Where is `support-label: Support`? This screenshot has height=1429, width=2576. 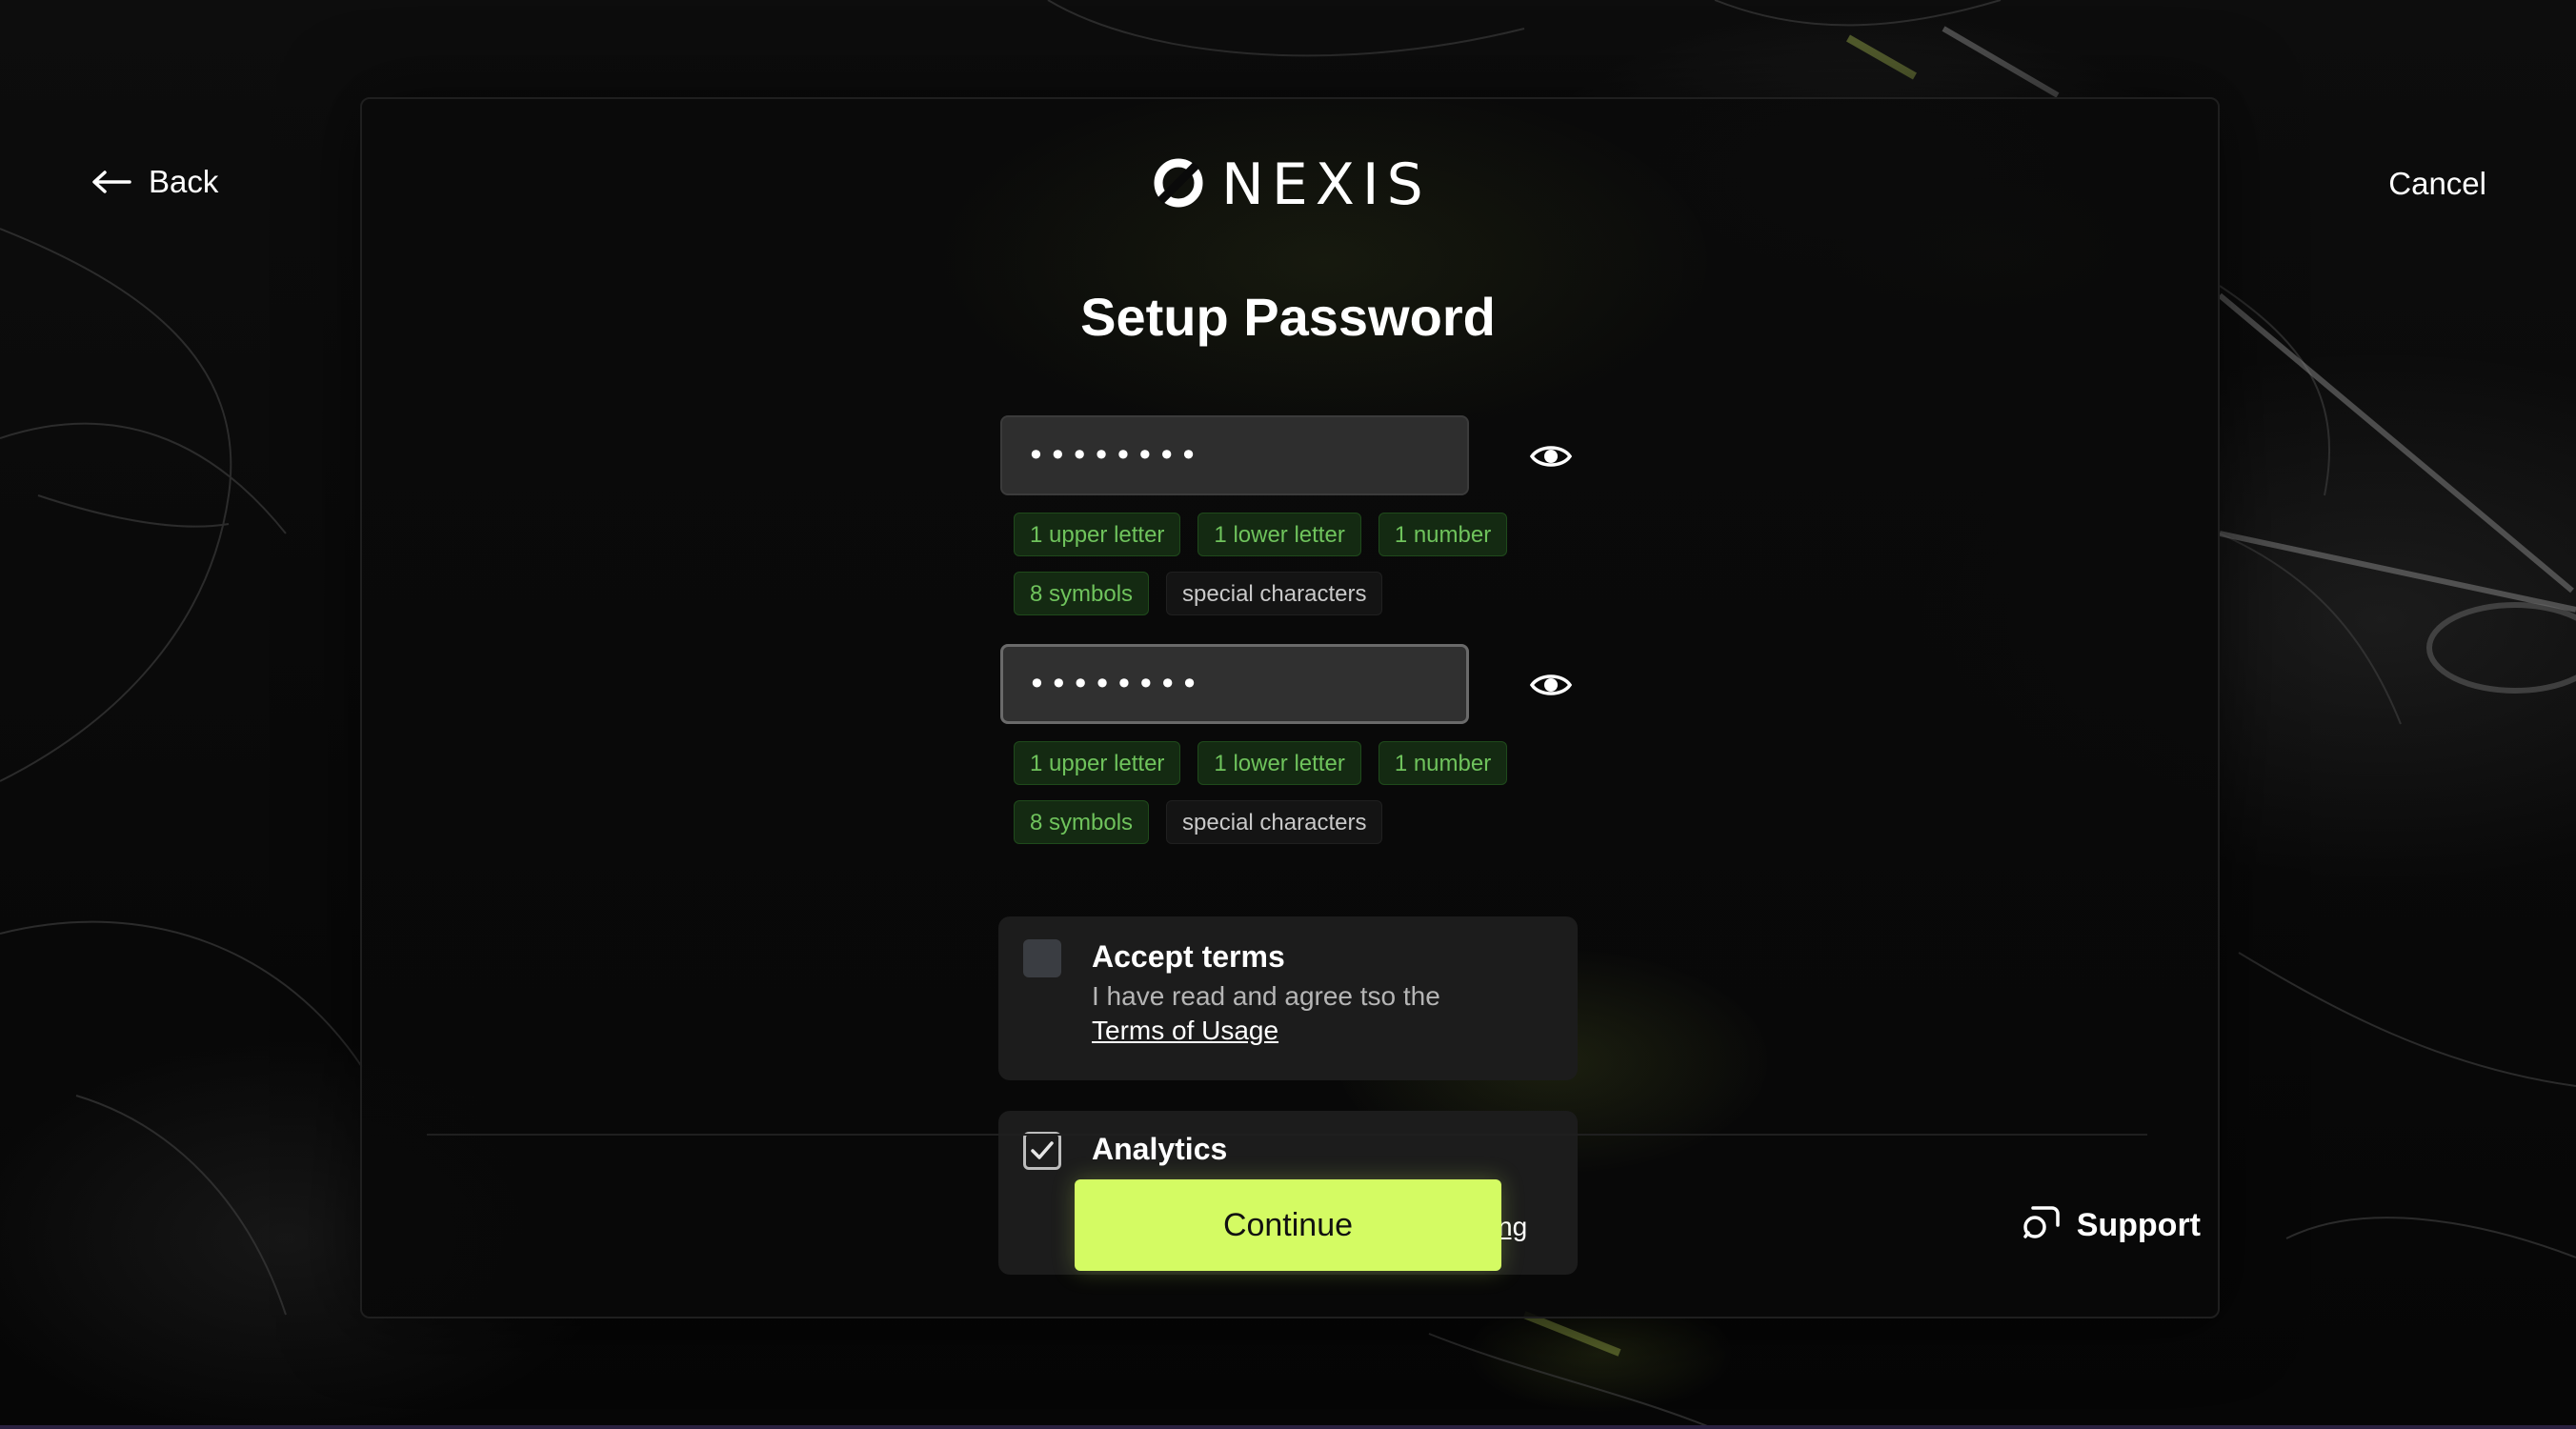
support-label: Support is located at coordinates (2138, 1225).